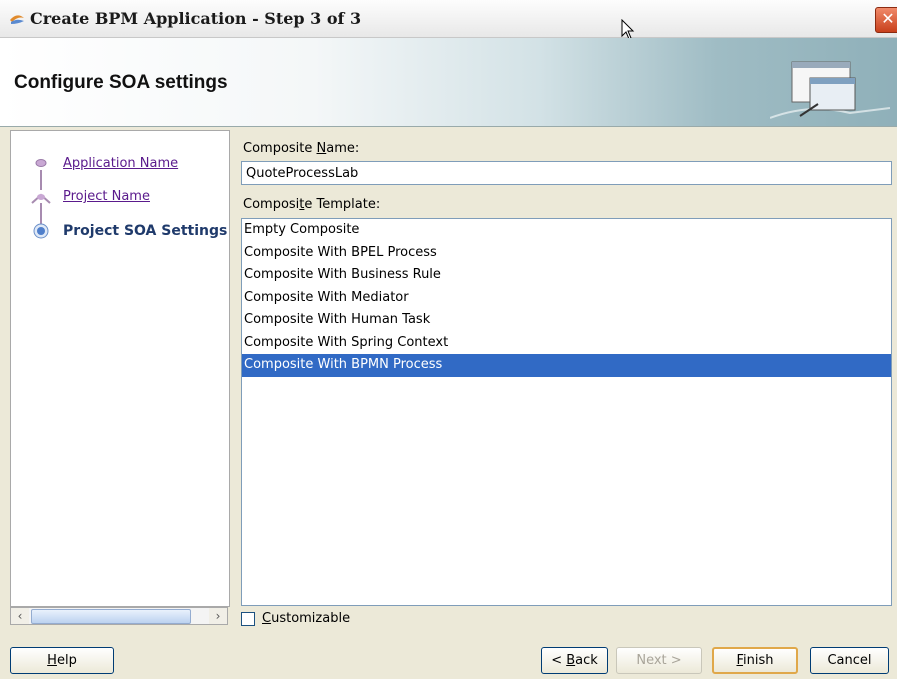  I want to click on list-item: Composite With Human Task, so click(566, 320).